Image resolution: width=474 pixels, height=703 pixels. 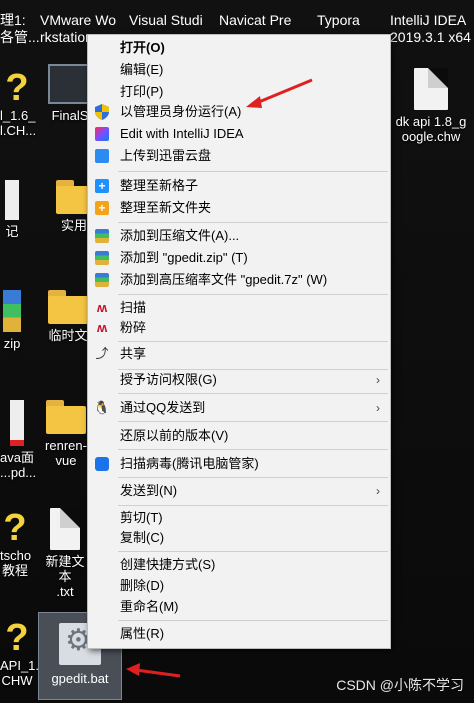 I want to click on menu-item-edit: 编辑(E), so click(x=239, y=70).